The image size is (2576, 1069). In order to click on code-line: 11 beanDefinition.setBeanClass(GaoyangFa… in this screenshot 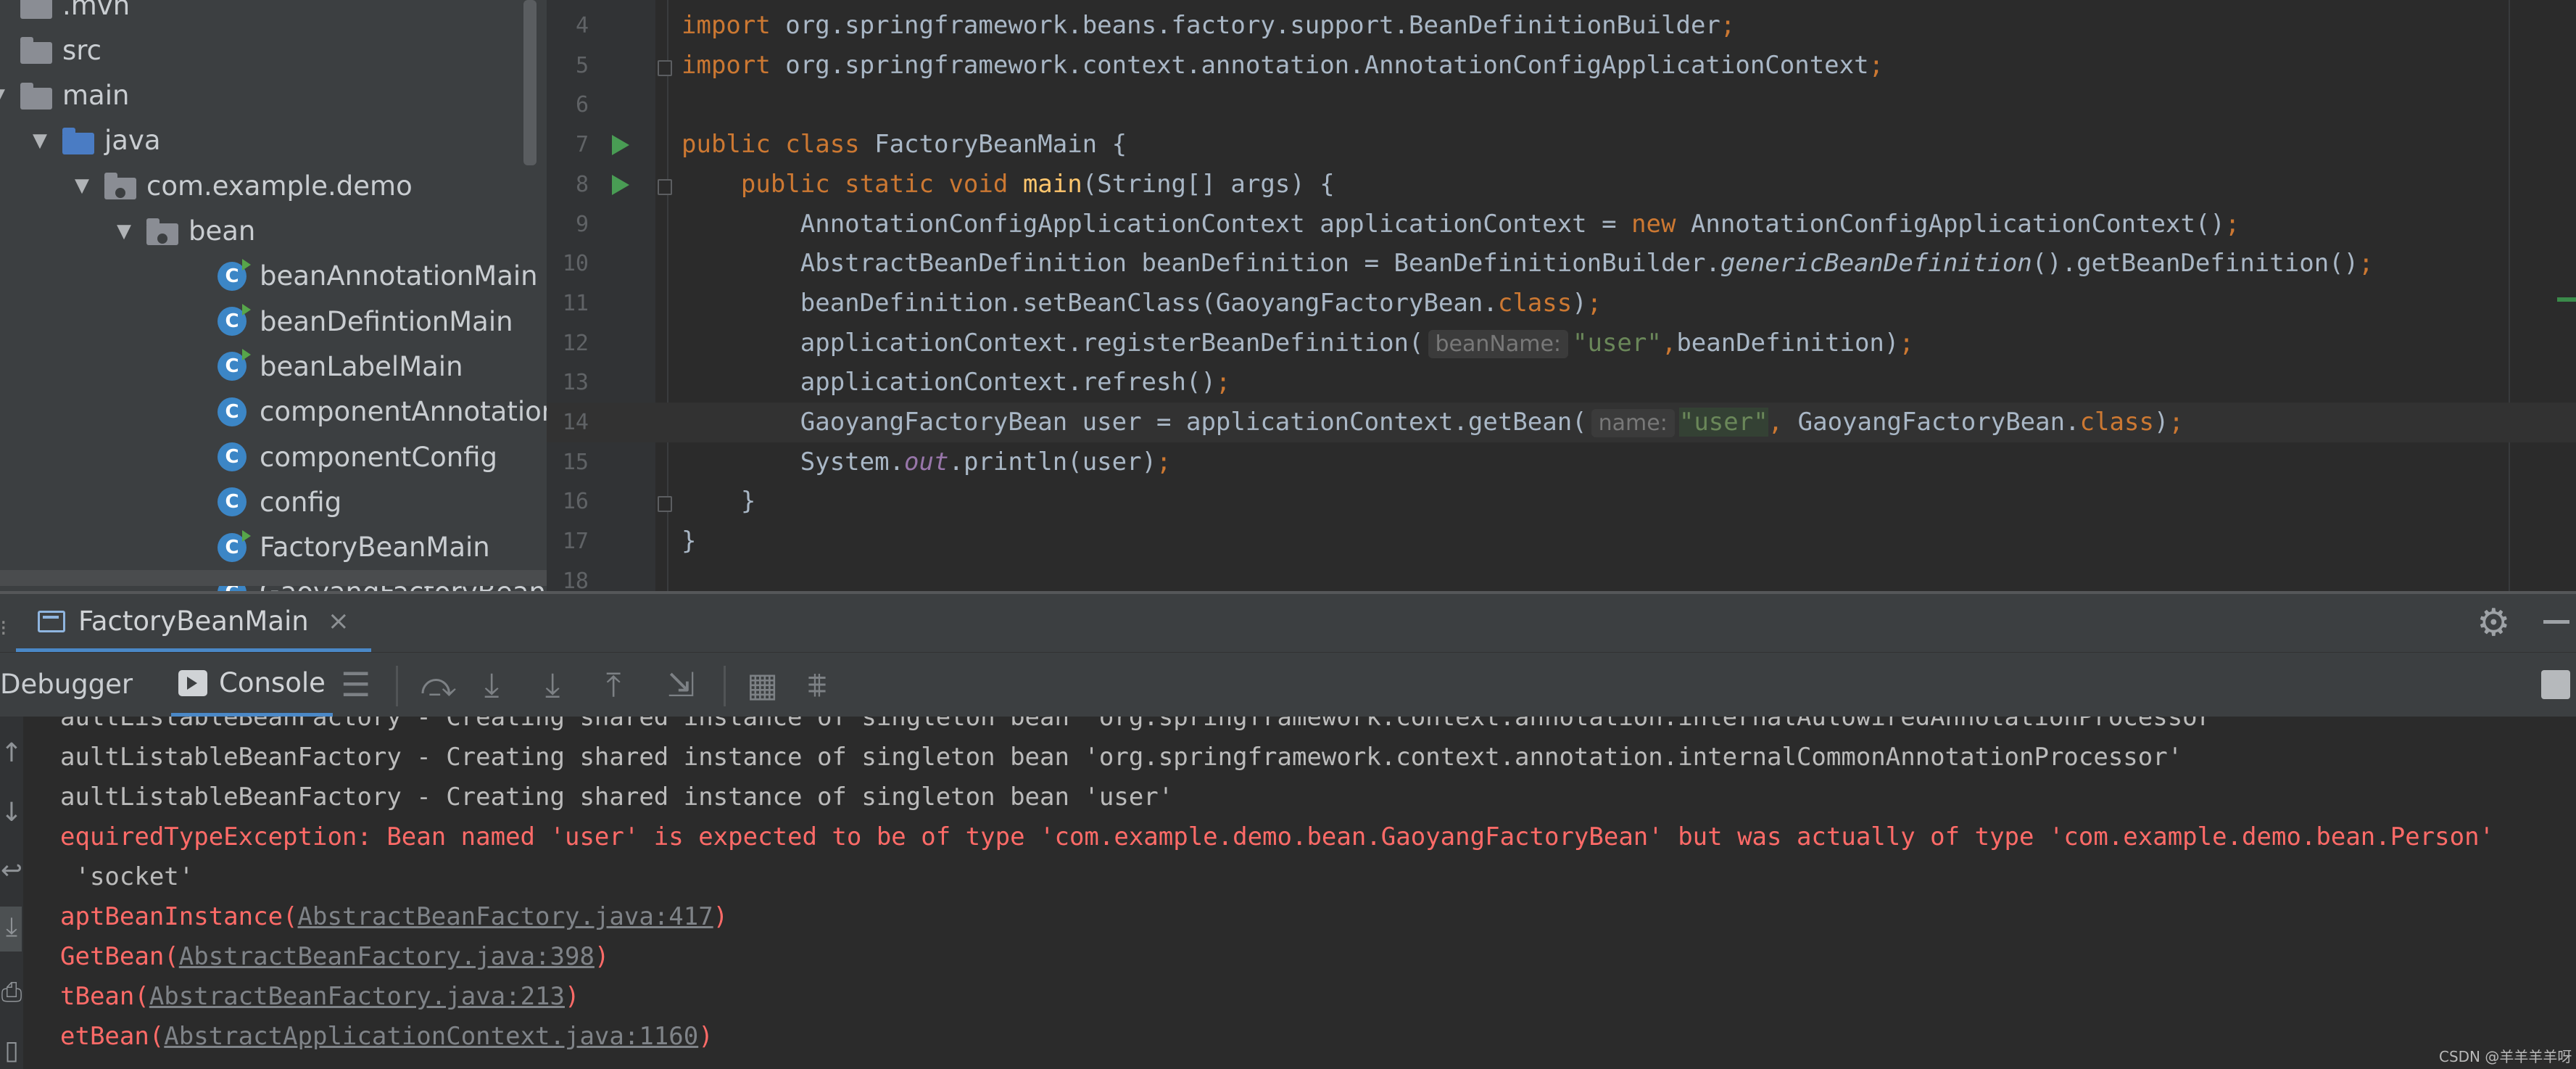, I will do `click(1561, 303)`.